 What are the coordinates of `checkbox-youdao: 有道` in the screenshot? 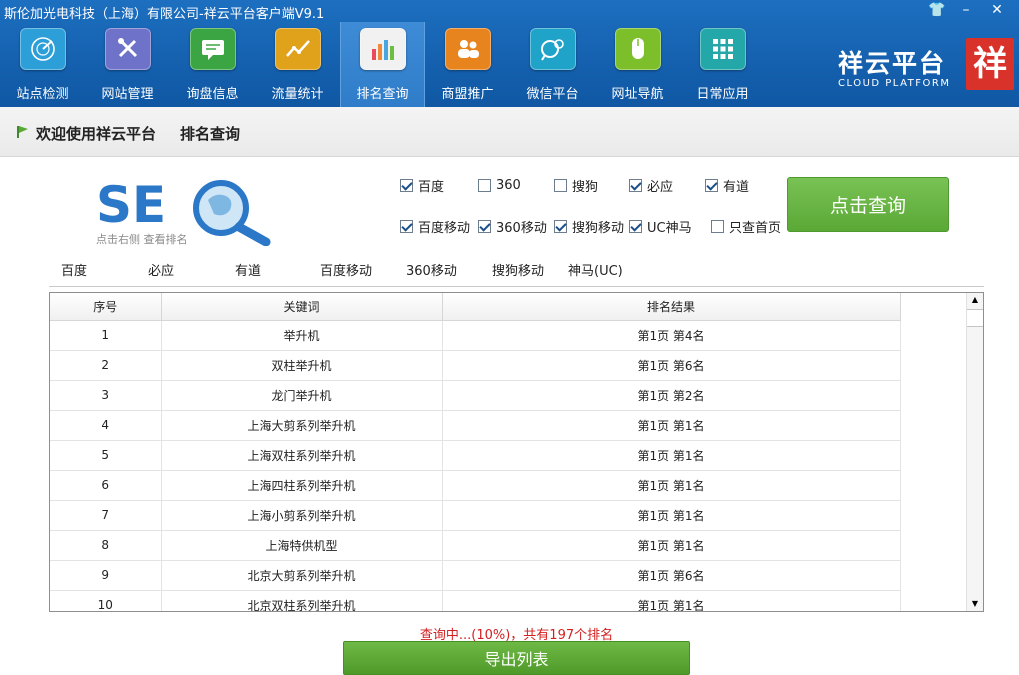 It's located at (727, 185).